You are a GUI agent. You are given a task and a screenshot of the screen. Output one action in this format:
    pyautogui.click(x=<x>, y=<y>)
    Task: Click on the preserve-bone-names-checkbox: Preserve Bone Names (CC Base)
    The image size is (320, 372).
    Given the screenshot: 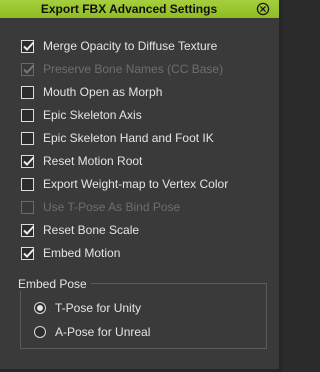 What is the action you would take?
    pyautogui.click(x=122, y=69)
    